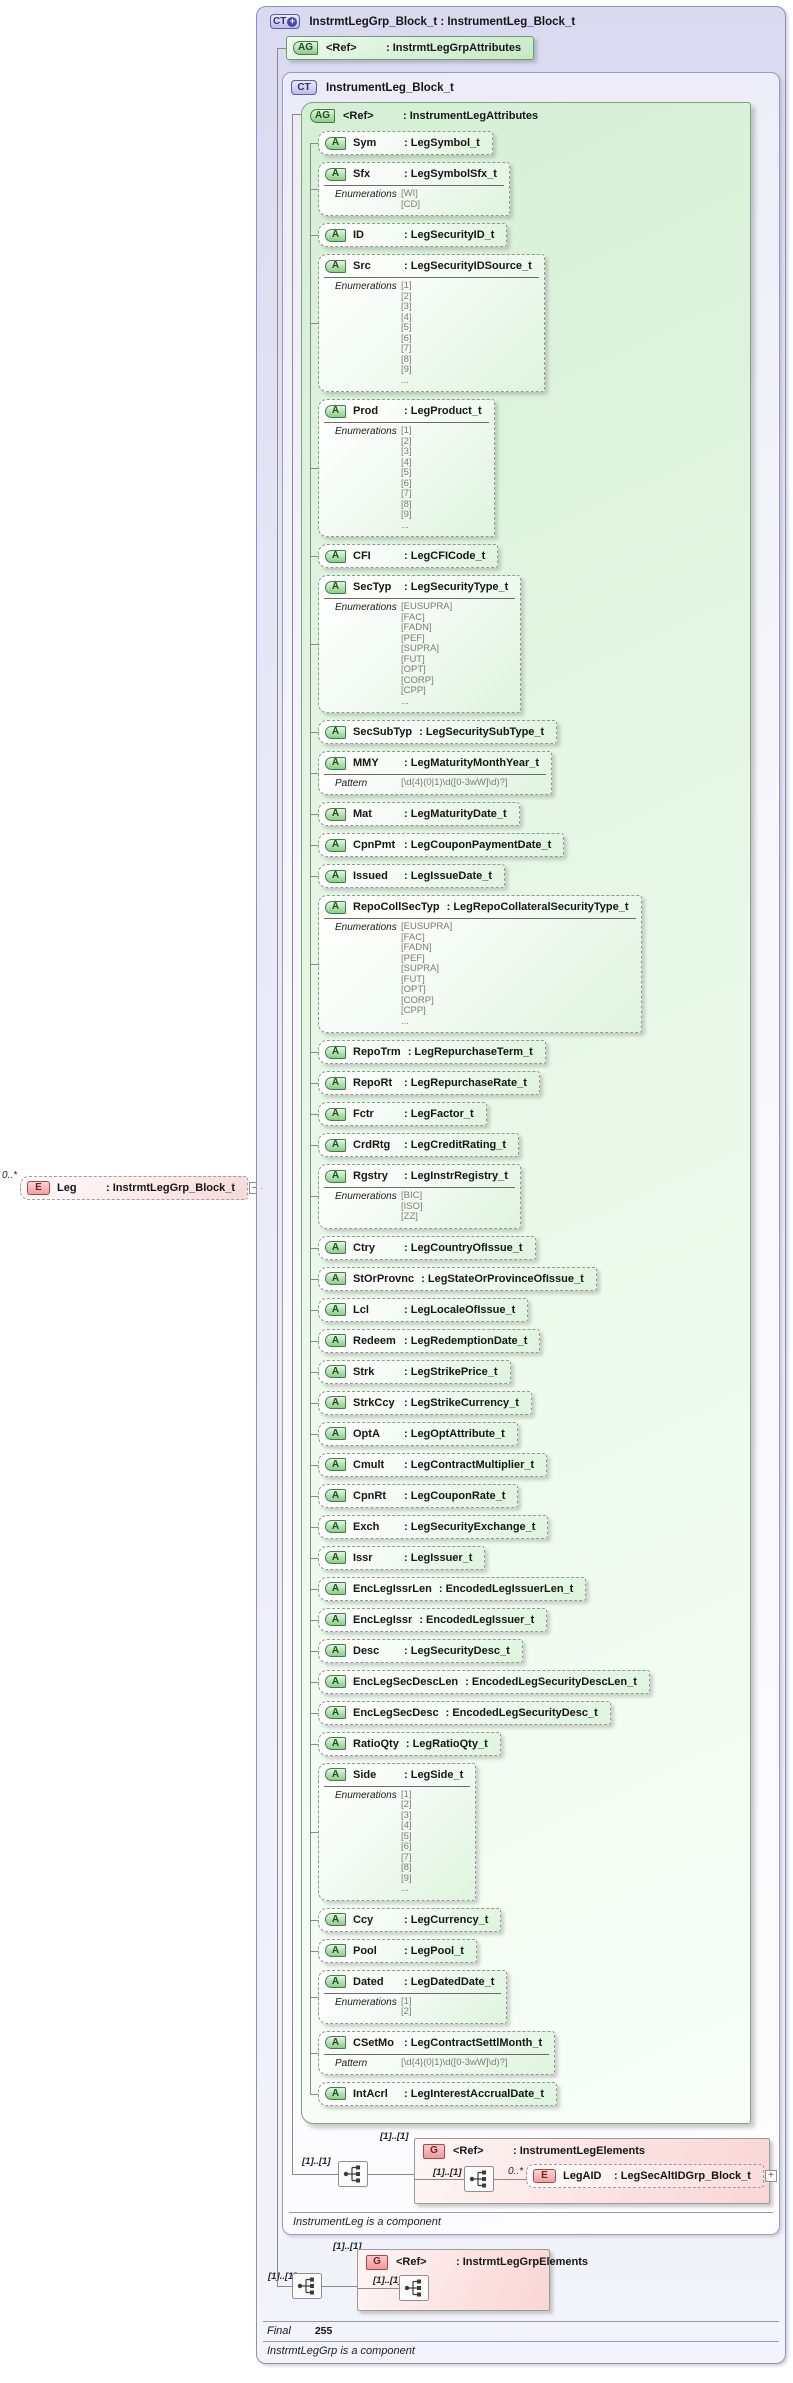 The width and height of the screenshot is (793, 2383). I want to click on attribute-box: A Sym: LegSymbol_t, so click(405, 143).